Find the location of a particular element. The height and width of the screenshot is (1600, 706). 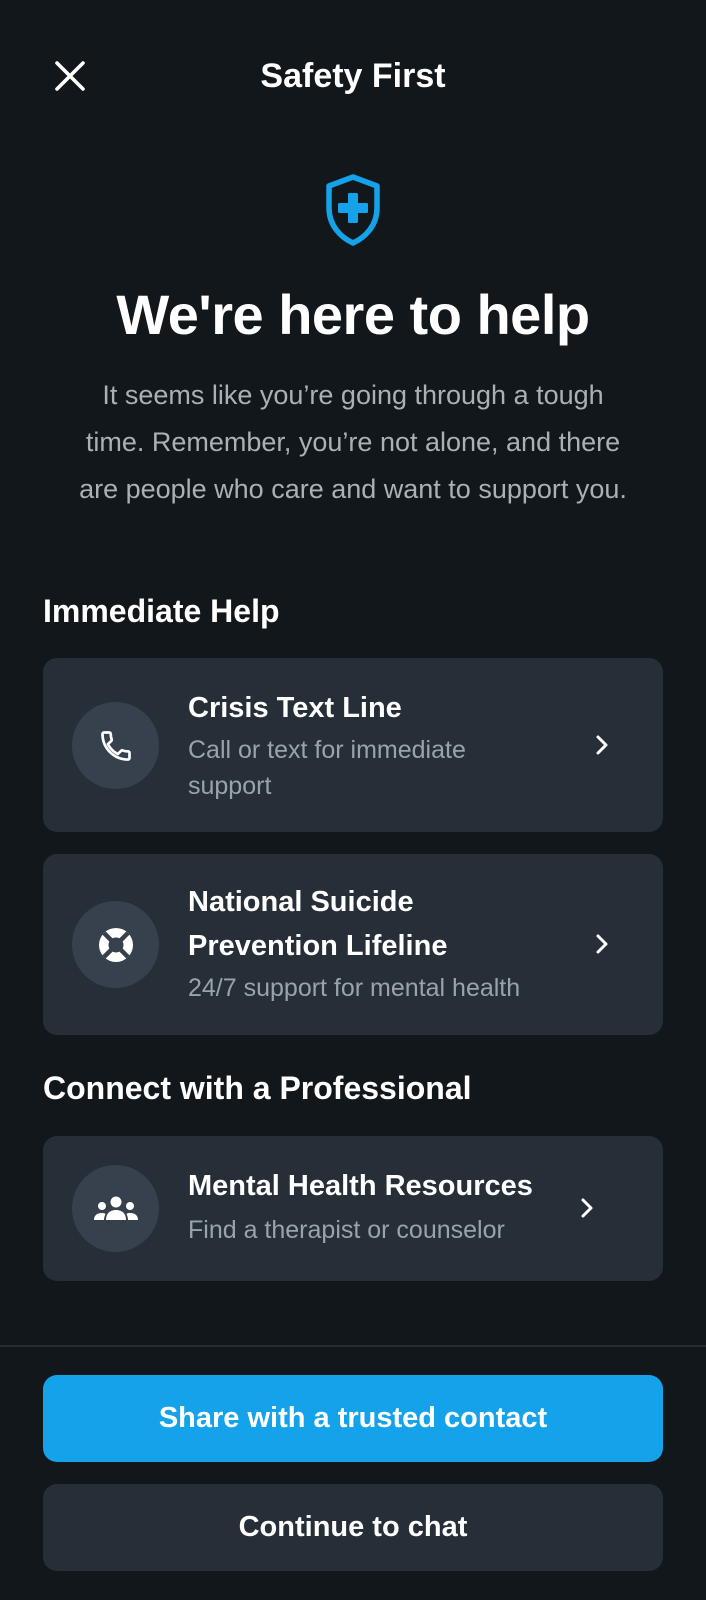

lifebuoy-icon is located at coordinates (115, 944).